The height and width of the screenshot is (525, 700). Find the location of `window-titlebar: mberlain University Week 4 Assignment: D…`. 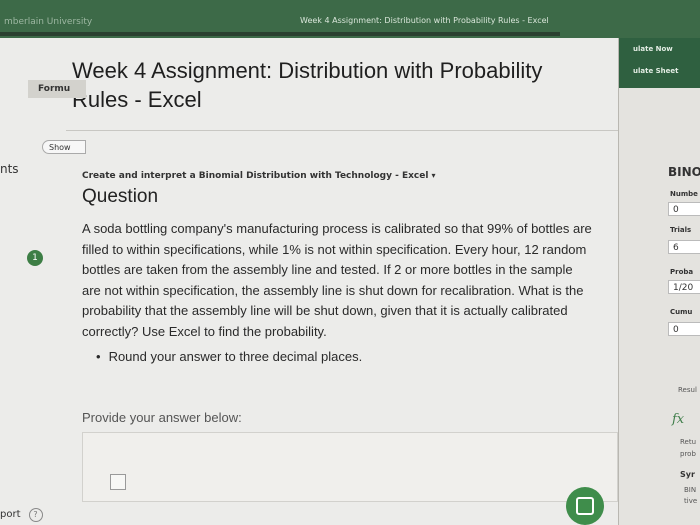

window-titlebar: mberlain University Week 4 Assignment: D… is located at coordinates (350, 19).